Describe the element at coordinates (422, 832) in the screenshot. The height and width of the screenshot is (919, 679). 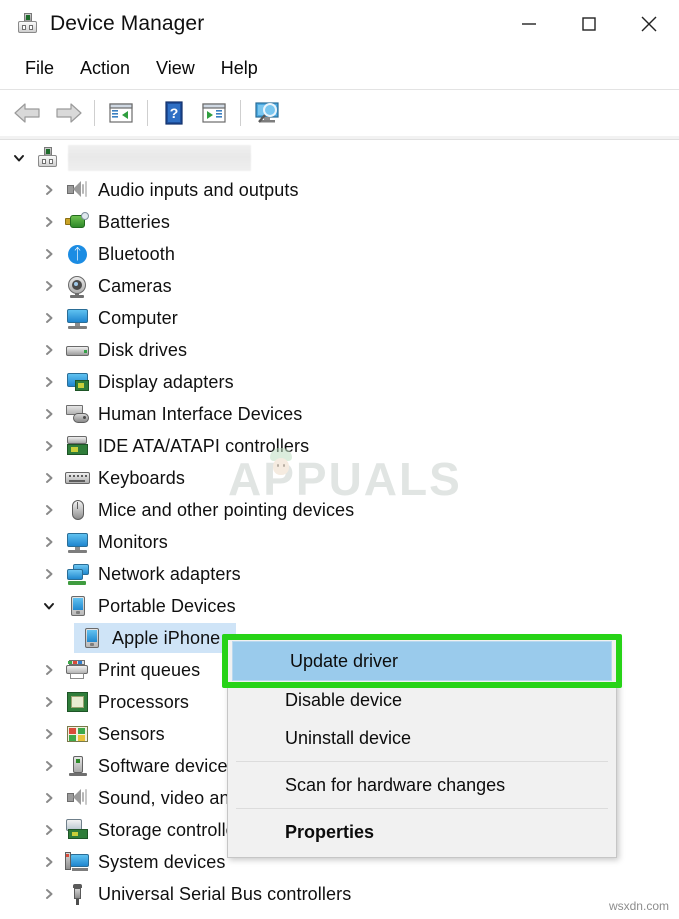
I see `context-menu-item-properties: Properties` at that location.